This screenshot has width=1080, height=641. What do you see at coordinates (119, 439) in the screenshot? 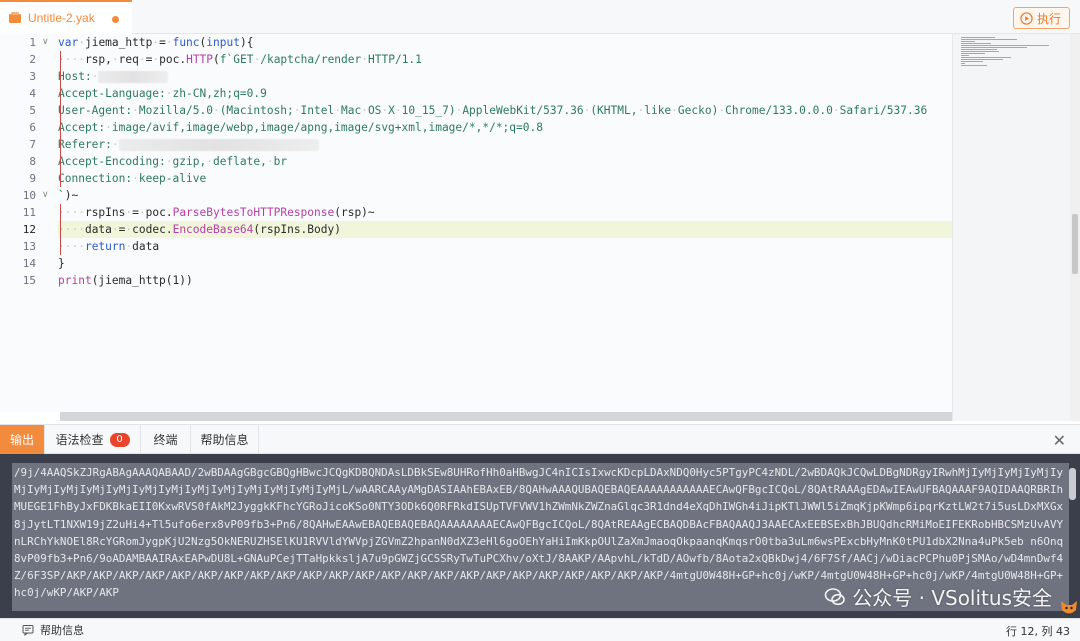
I see `error-count-badge: 0` at bounding box center [119, 439].